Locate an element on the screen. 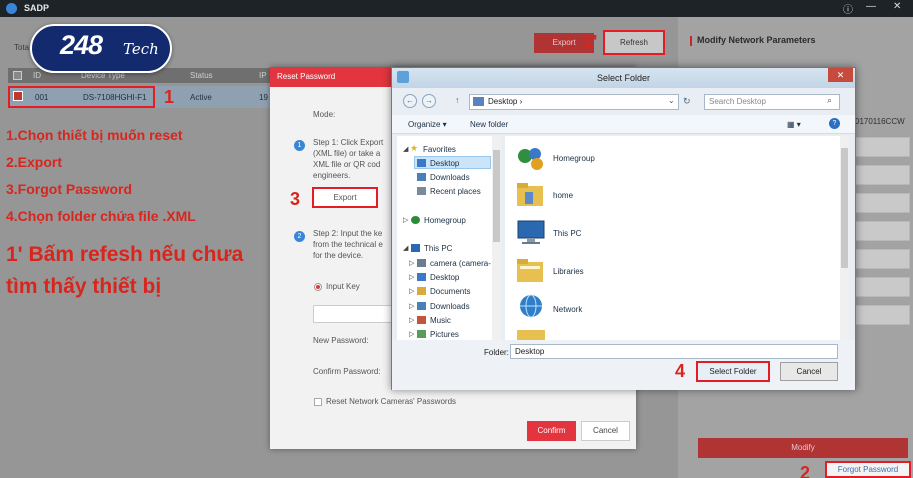 The height and width of the screenshot is (478, 913). info-icon: ⓘ is located at coordinates (848, 8).